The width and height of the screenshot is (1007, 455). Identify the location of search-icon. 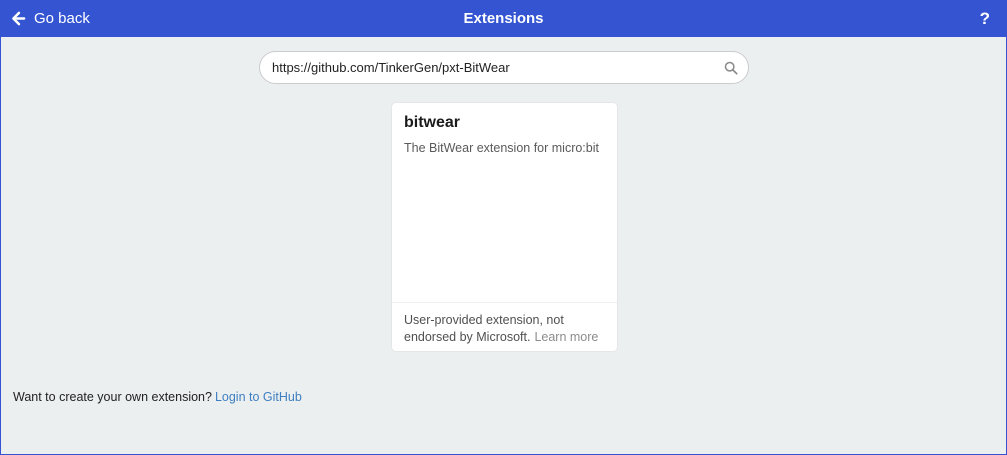
(731, 68).